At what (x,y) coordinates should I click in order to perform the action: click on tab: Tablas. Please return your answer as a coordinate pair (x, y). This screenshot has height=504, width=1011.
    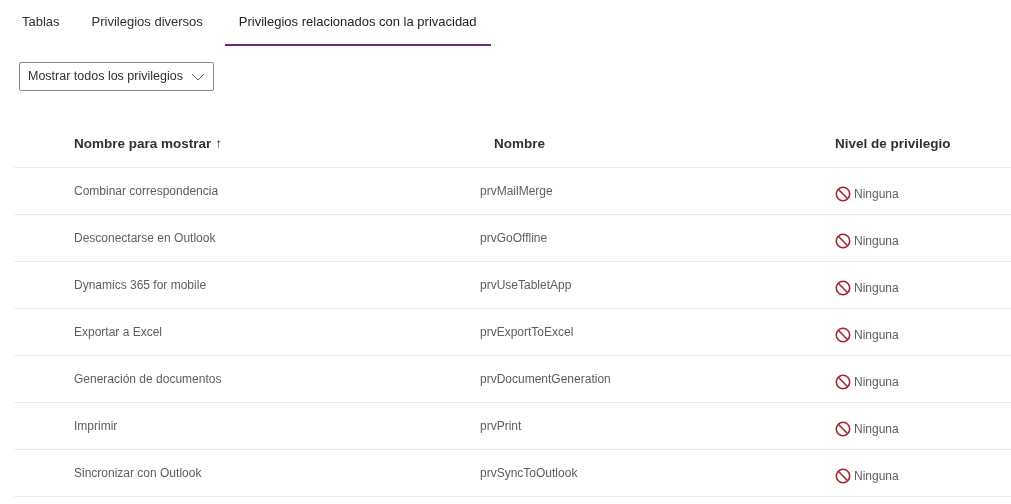
    Looking at the image, I should click on (41, 23).